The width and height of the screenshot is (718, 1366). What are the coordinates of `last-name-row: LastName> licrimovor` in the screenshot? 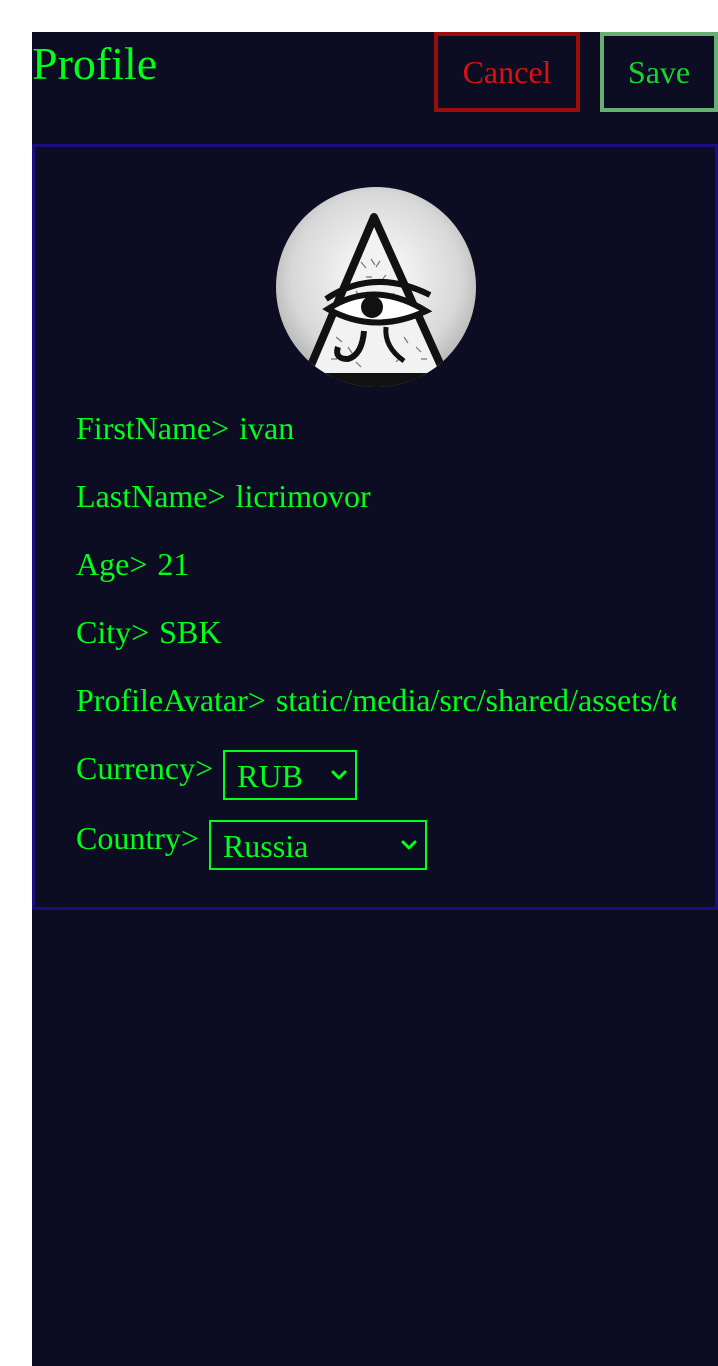 It's located at (223, 496).